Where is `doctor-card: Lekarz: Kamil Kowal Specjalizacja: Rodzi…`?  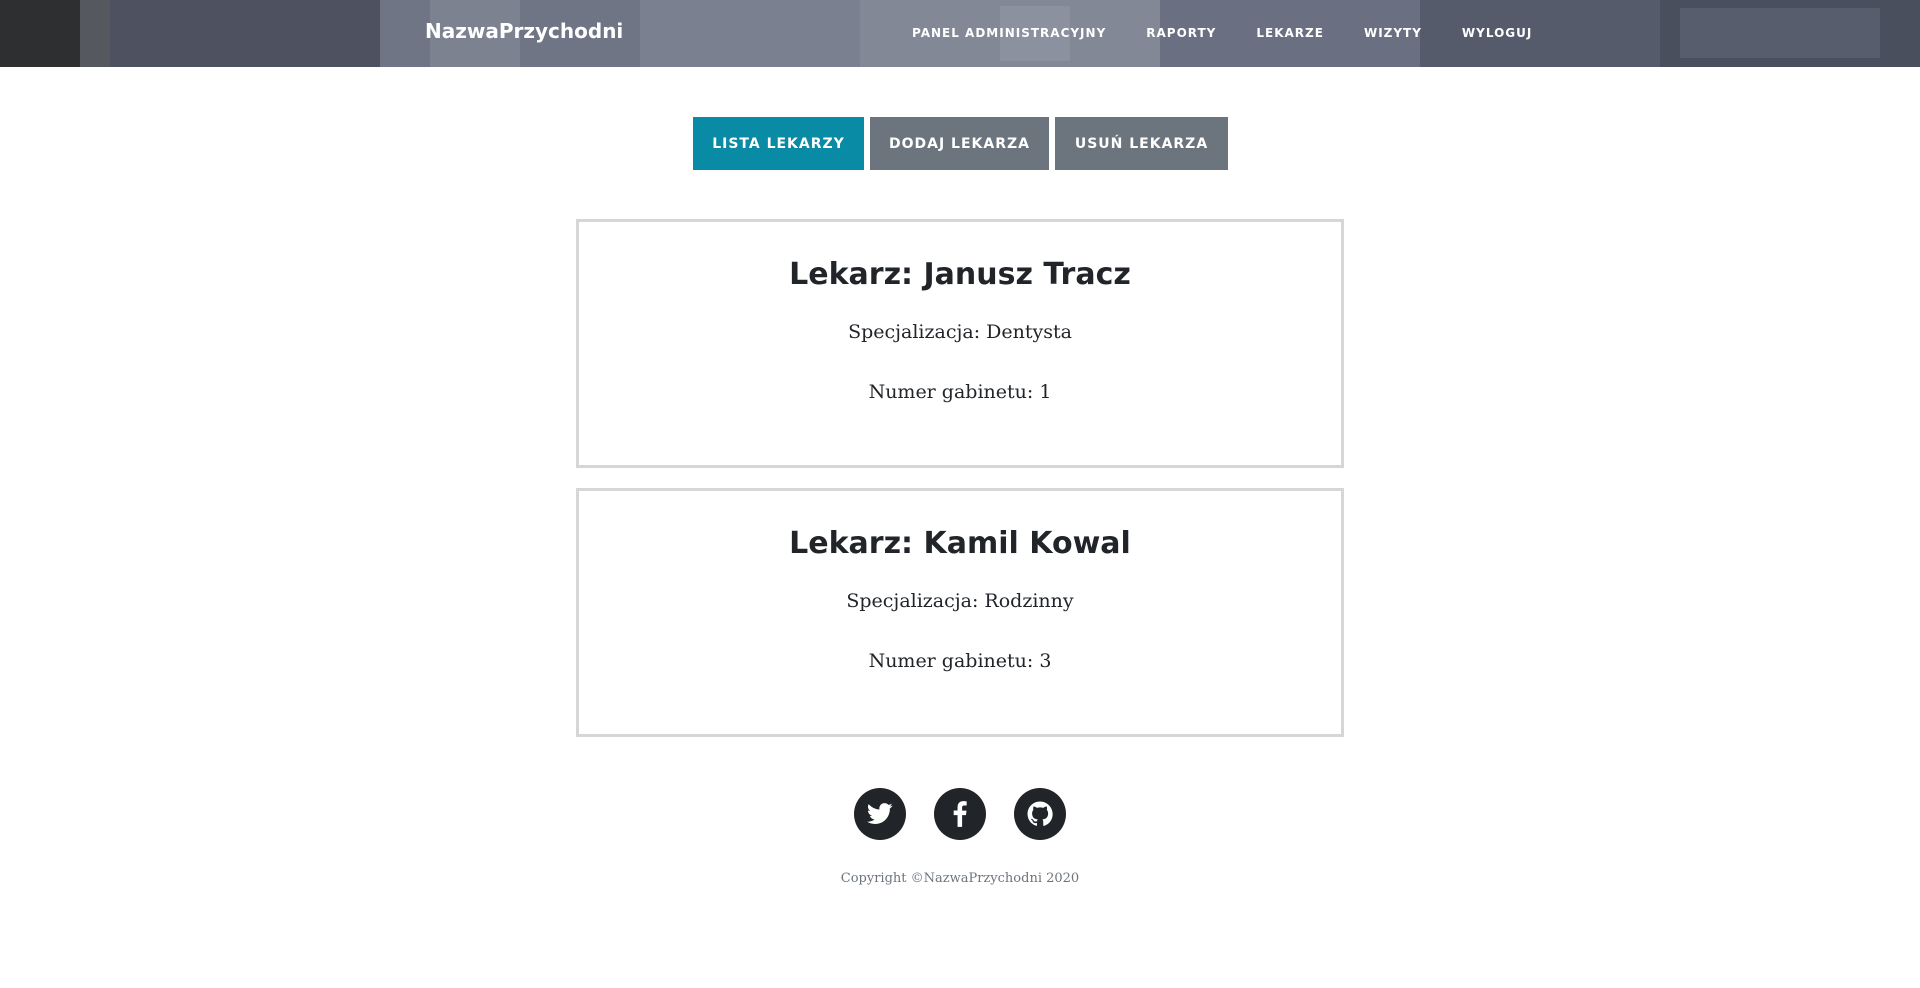 doctor-card: Lekarz: Kamil Kowal Specjalizacja: Rodzi… is located at coordinates (960, 612).